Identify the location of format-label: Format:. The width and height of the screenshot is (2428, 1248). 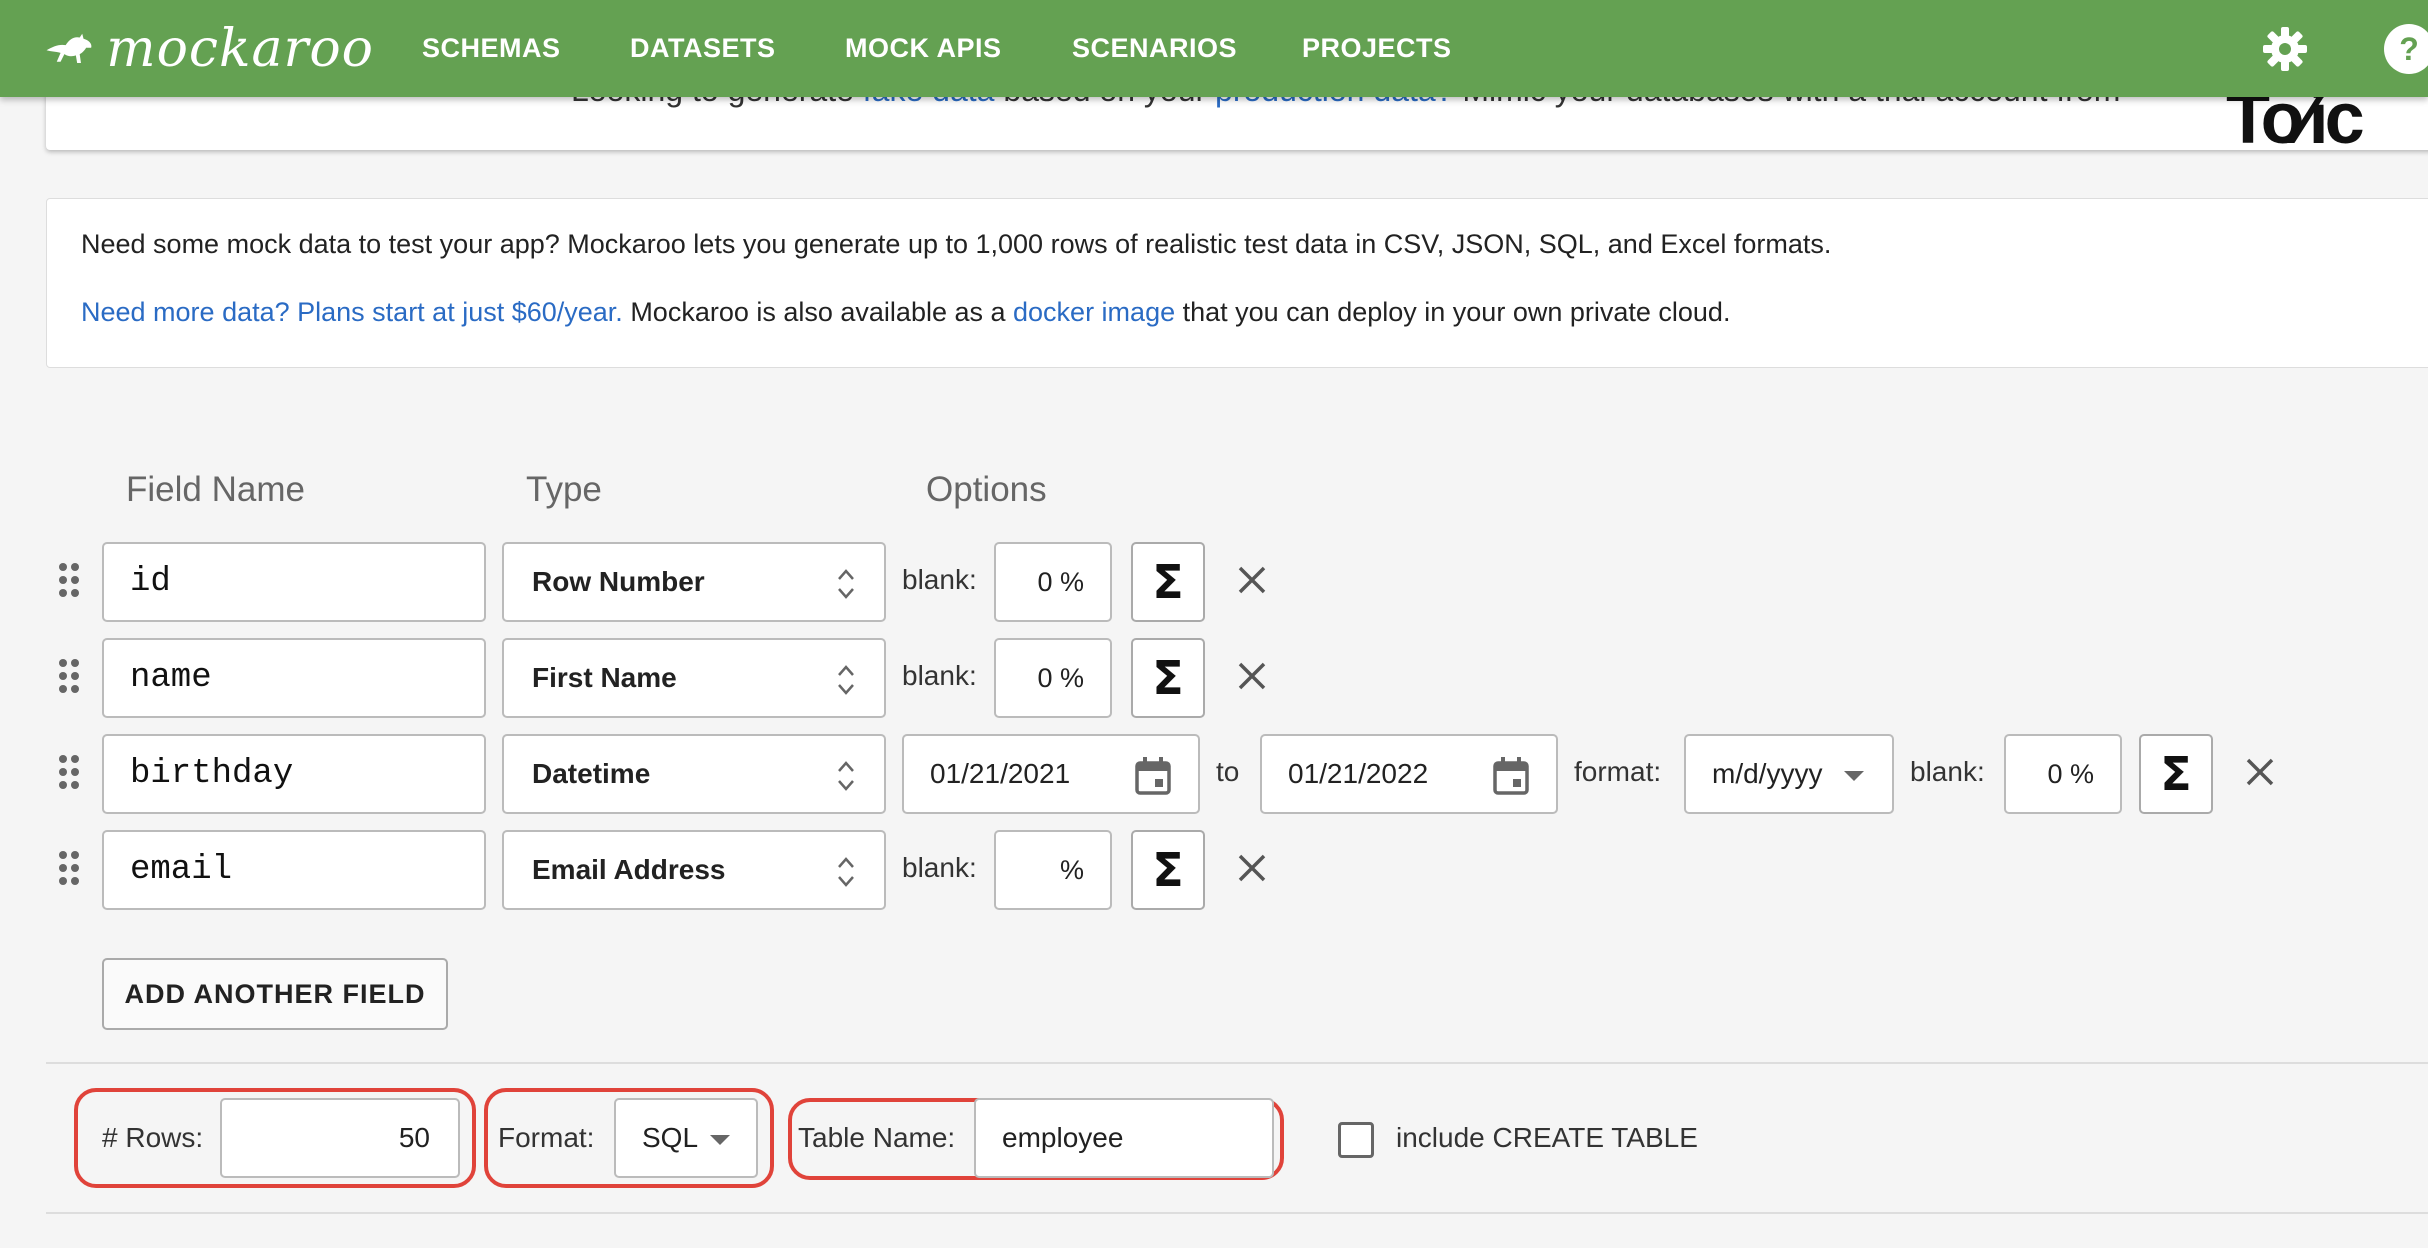
(546, 1137).